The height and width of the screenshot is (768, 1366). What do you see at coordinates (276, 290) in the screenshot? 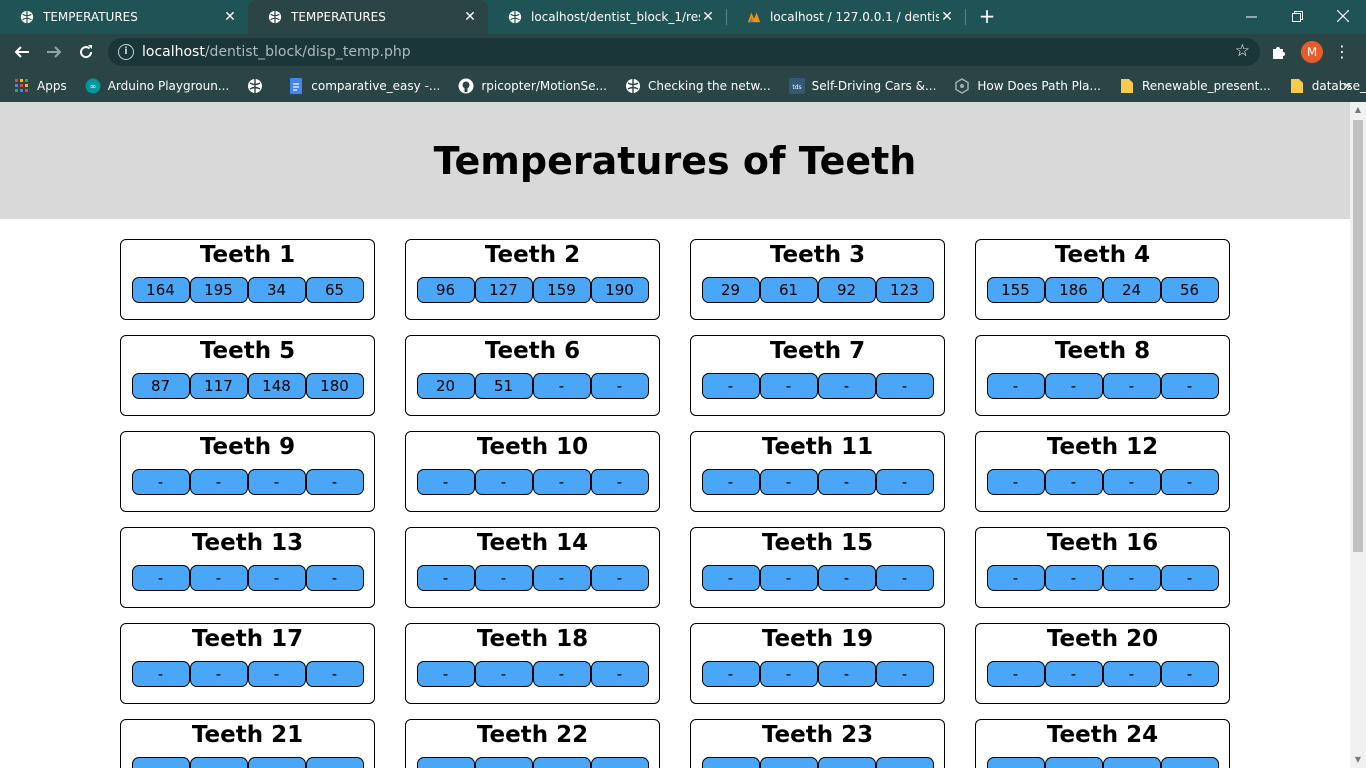
I see `temperature-reading: 34` at bounding box center [276, 290].